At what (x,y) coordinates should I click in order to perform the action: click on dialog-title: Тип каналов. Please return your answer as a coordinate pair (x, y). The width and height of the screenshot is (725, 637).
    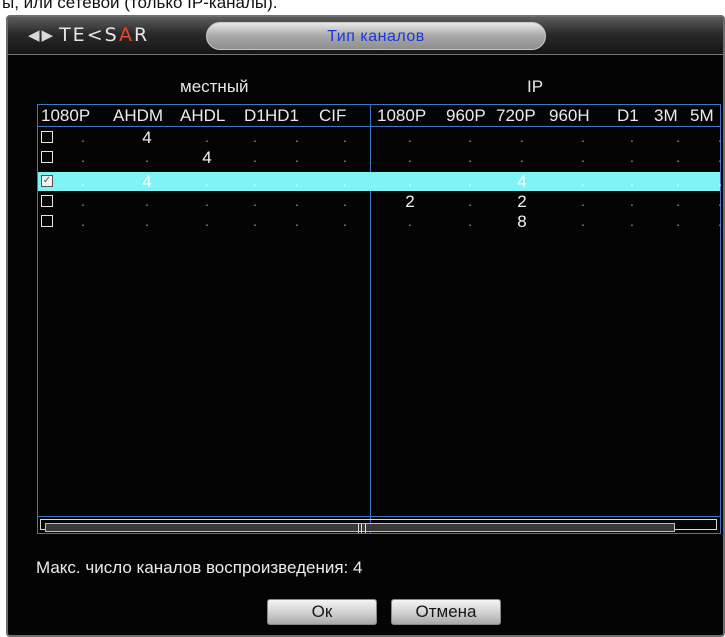
    Looking at the image, I should click on (376, 36).